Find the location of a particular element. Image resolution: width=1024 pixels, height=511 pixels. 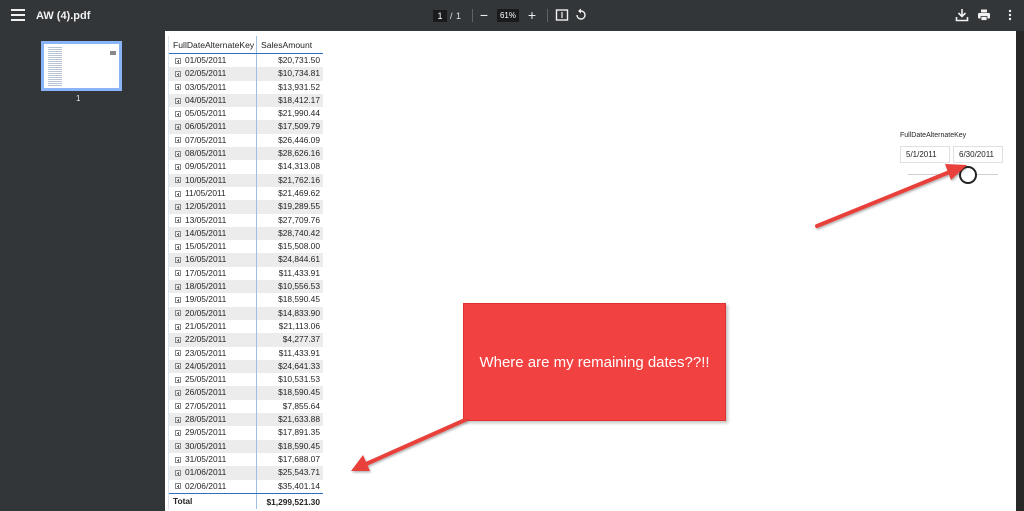

arrow-to-table-end is located at coordinates (409, 444).